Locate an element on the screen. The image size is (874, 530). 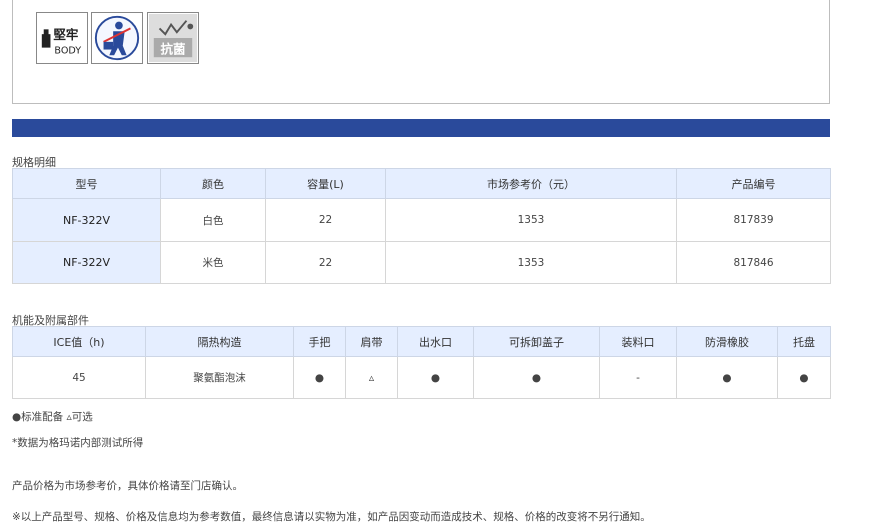
features-header-rubber: 防滑橡胶 is located at coordinates (727, 341).